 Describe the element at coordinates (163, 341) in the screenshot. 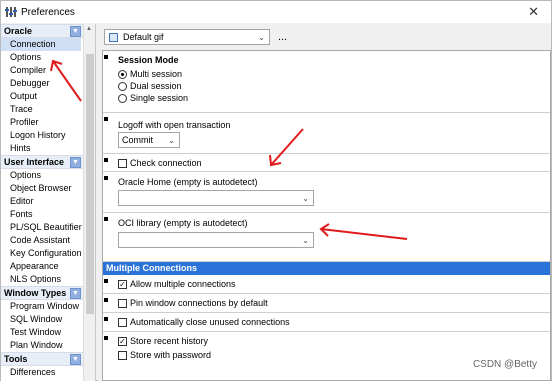

I see `store-history-checkbox: ✓ Store recent history` at that location.